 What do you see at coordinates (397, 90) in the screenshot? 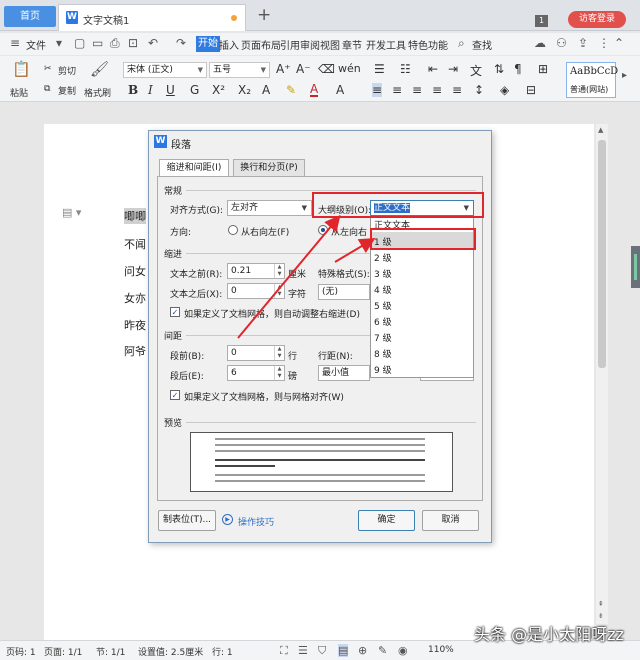
I see `align-center-icon: ≡` at bounding box center [397, 90].